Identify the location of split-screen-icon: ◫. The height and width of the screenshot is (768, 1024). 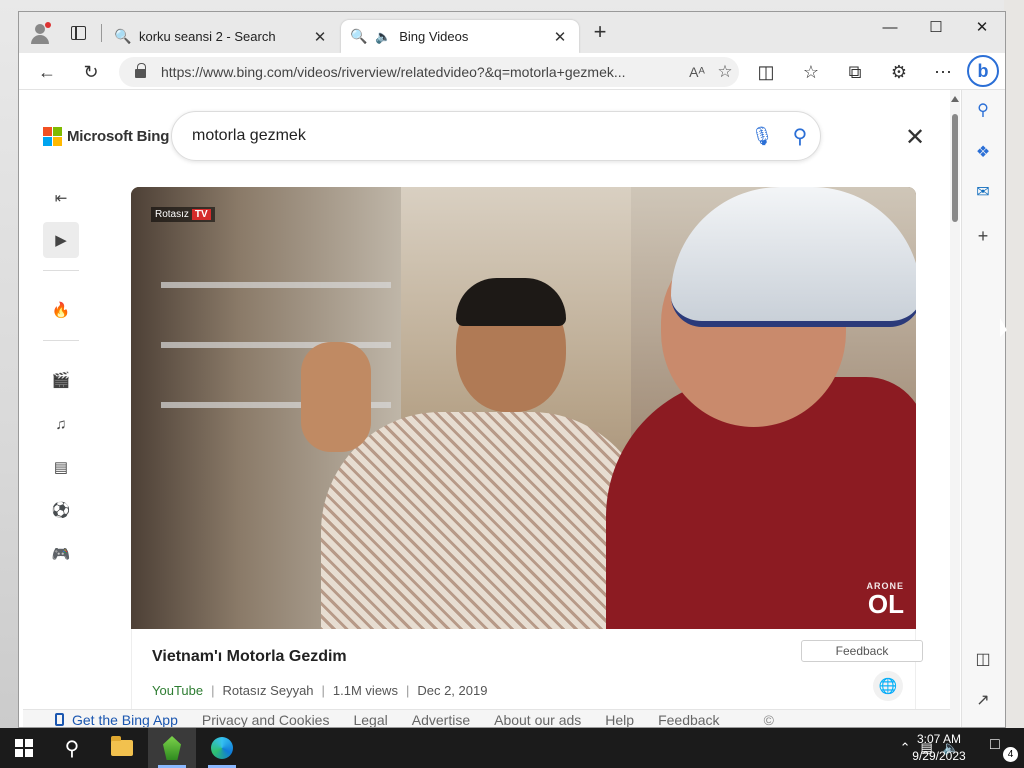
(766, 72).